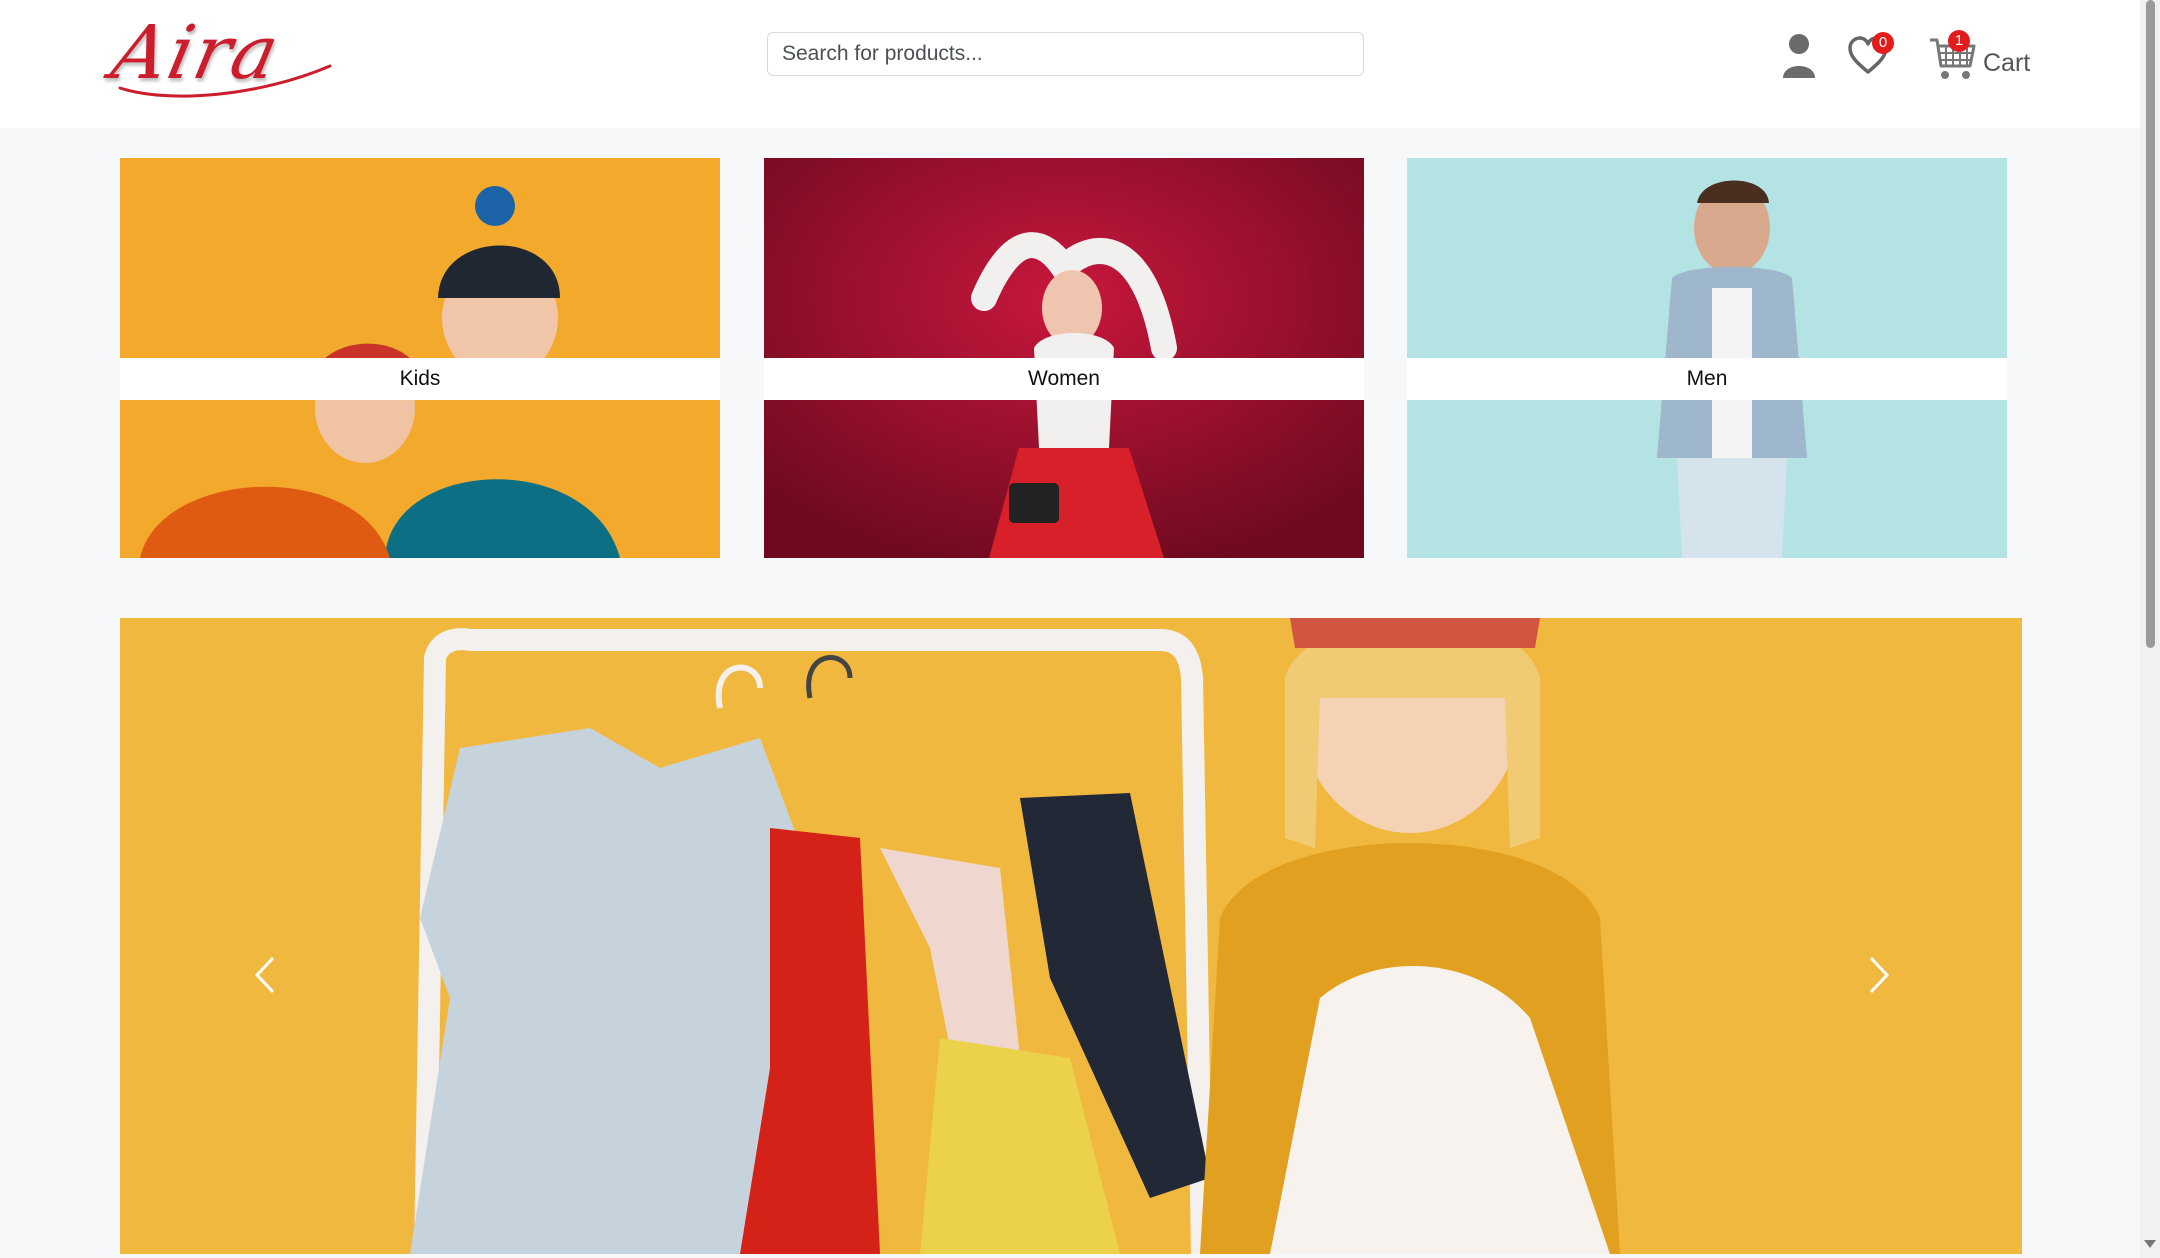  Describe the element at coordinates (1952, 57) in the screenshot. I see `cart-button: 1` at that location.